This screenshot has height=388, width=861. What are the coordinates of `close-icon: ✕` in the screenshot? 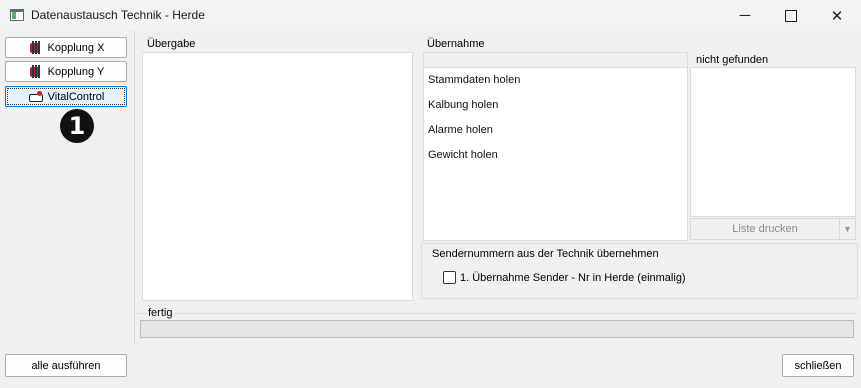 It's located at (837, 16).